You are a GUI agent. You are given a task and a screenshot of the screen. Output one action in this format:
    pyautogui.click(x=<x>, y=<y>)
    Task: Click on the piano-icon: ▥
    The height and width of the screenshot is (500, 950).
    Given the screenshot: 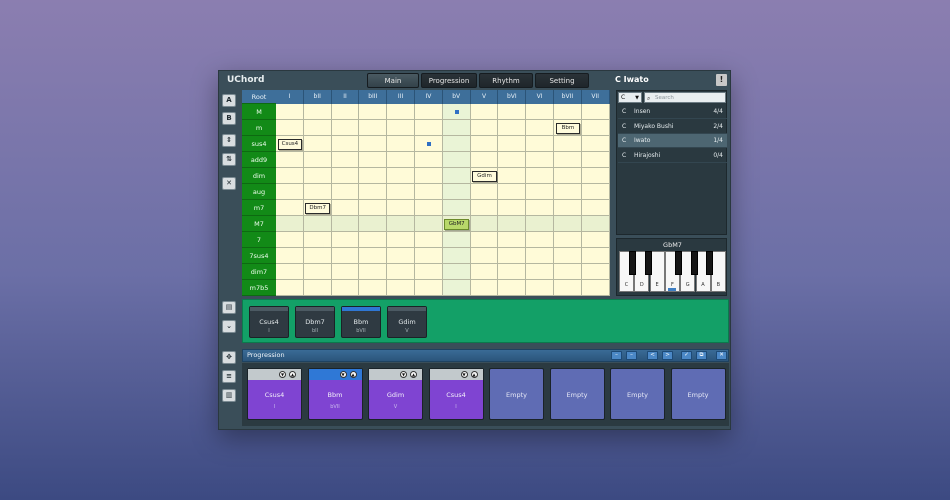 What is the action you would take?
    pyautogui.click(x=229, y=395)
    